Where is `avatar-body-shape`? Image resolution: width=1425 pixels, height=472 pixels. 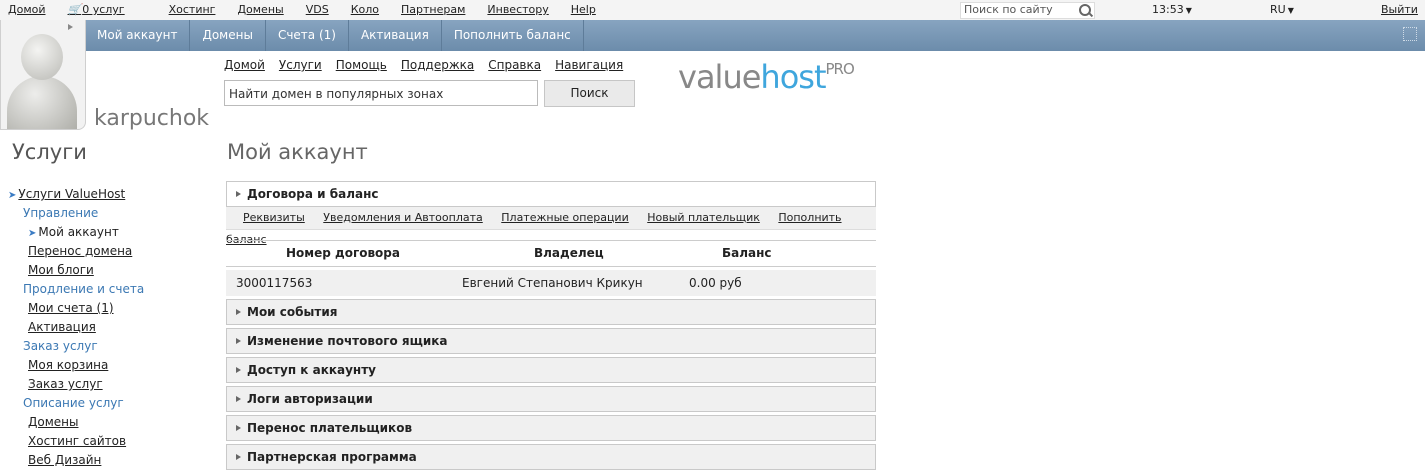
avatar-body-shape is located at coordinates (42, 102).